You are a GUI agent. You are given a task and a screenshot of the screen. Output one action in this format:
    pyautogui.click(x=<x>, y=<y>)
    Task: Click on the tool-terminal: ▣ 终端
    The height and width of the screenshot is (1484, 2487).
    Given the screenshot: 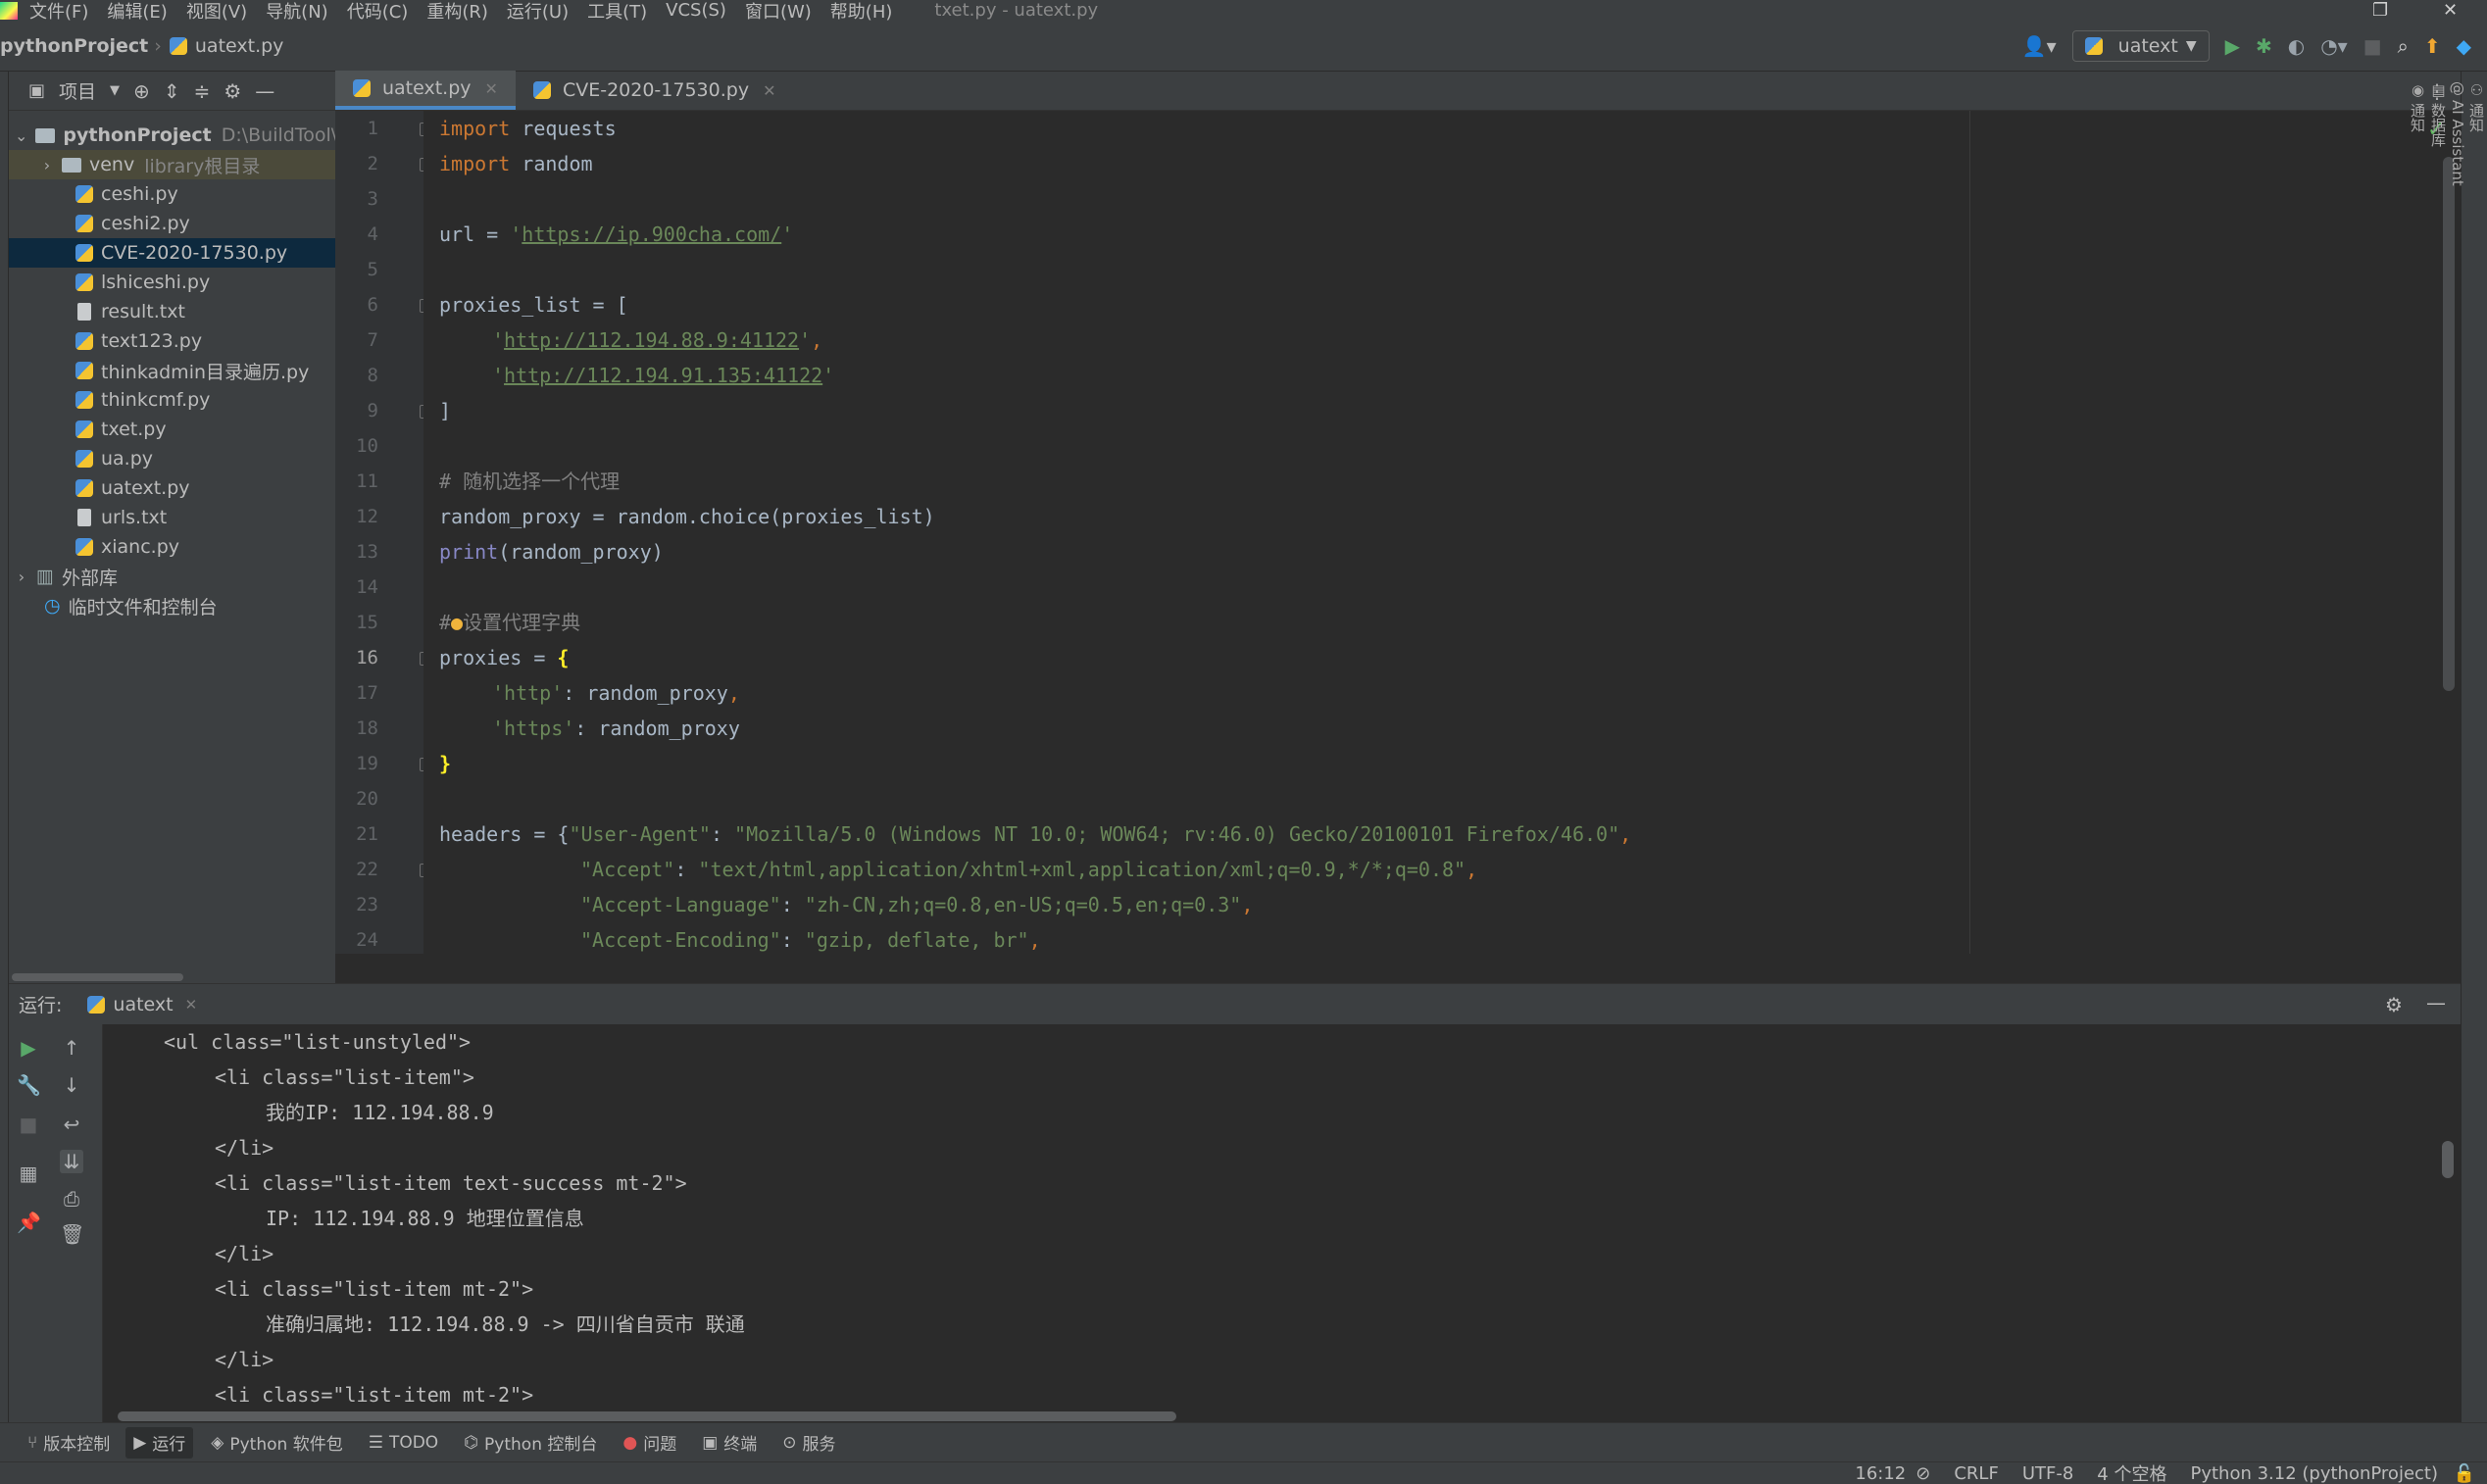 What is the action you would take?
    pyautogui.click(x=729, y=1443)
    